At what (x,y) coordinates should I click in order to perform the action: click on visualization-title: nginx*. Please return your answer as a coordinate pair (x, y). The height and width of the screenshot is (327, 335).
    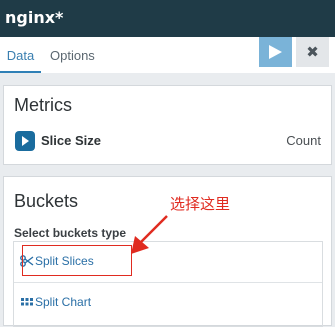
    Looking at the image, I should click on (34, 17).